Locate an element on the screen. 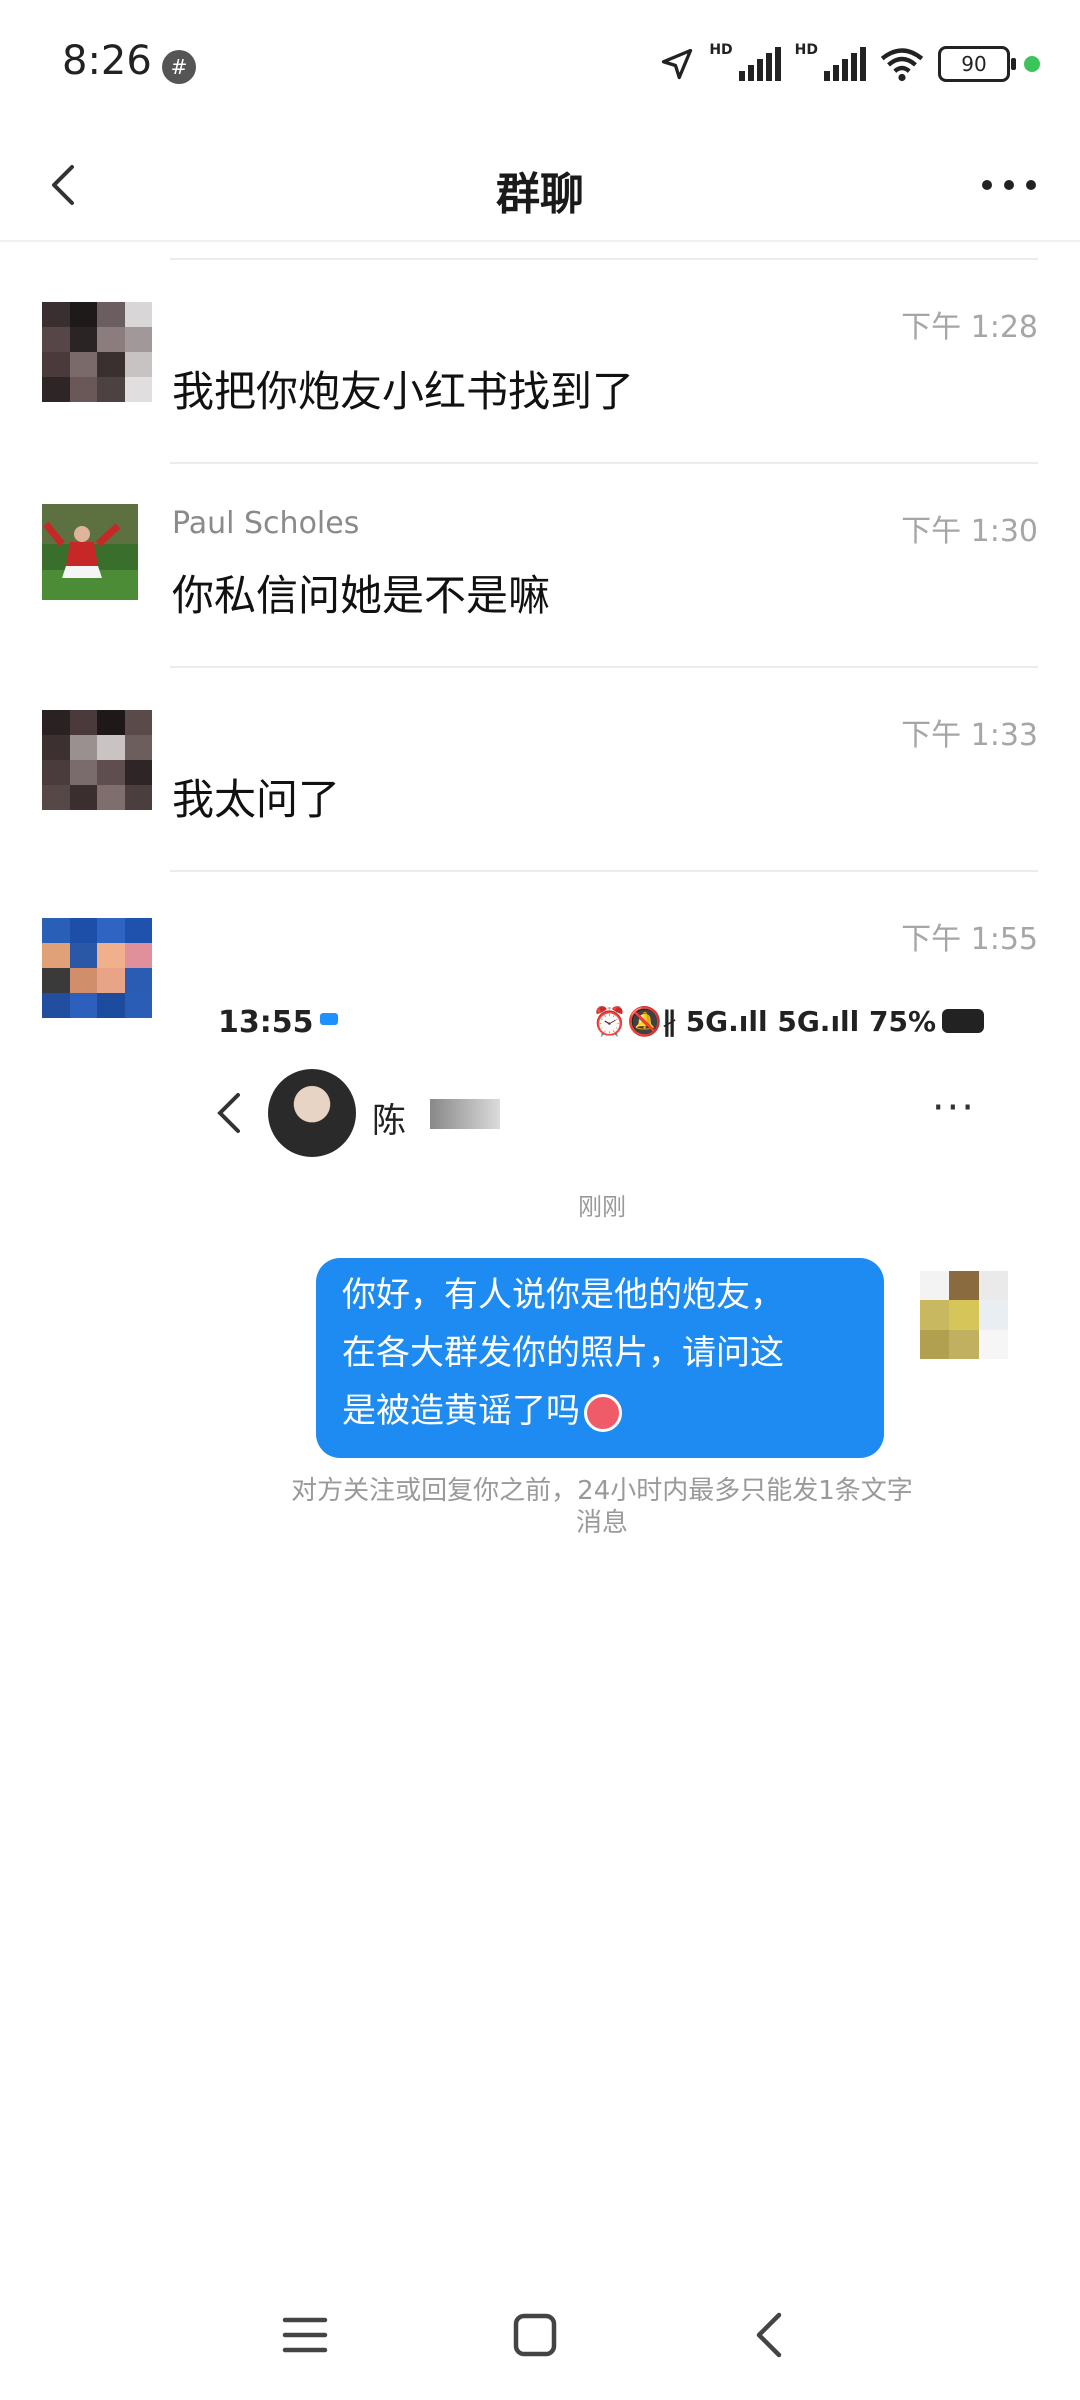  home-square-icon is located at coordinates (535, 2335).